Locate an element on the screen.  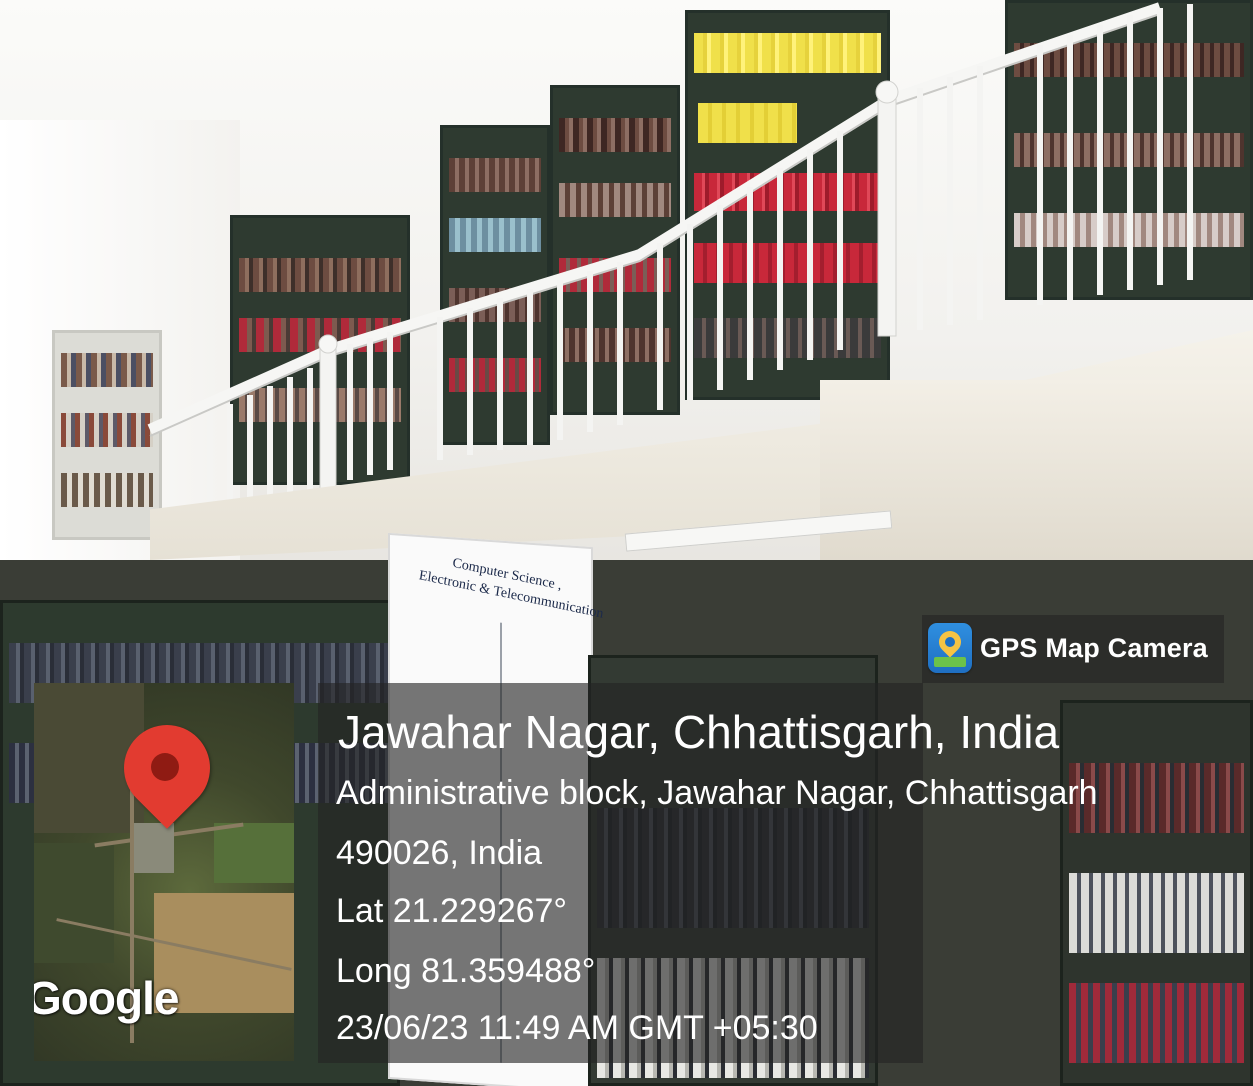
location-pin-dot is located at coordinates (165, 767).